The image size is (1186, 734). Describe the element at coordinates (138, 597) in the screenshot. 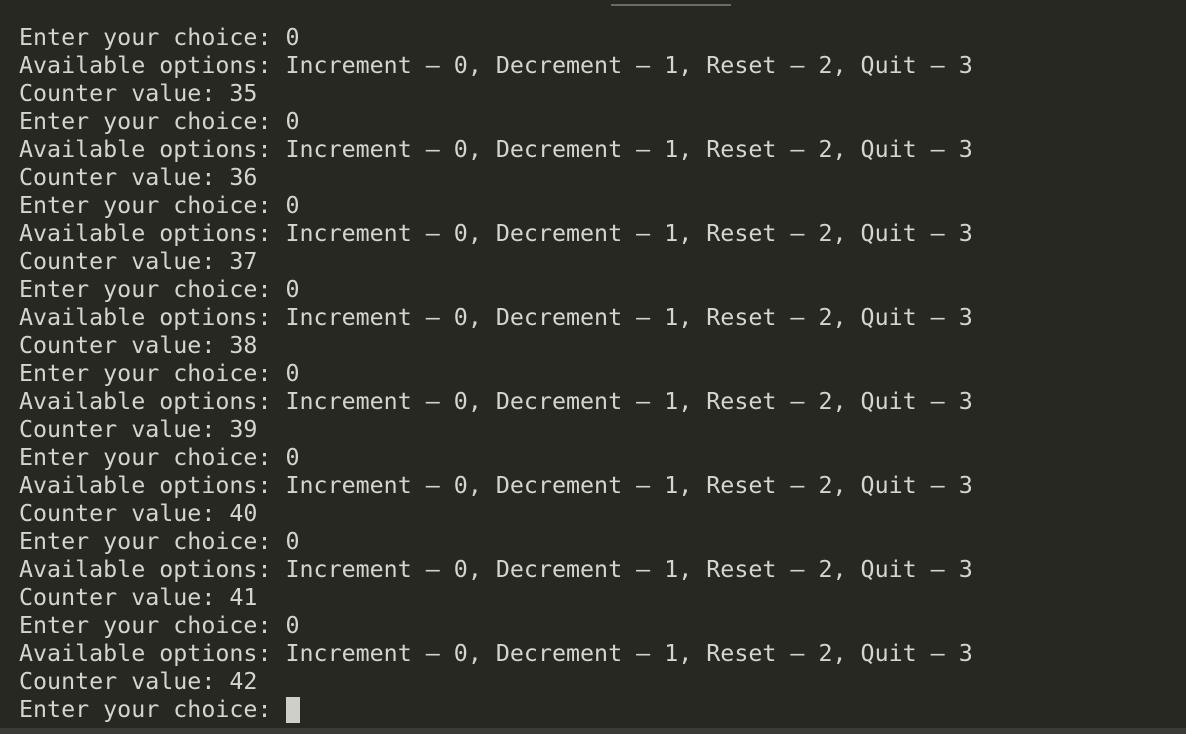

I see `terminal-line: Counter value: 41` at that location.